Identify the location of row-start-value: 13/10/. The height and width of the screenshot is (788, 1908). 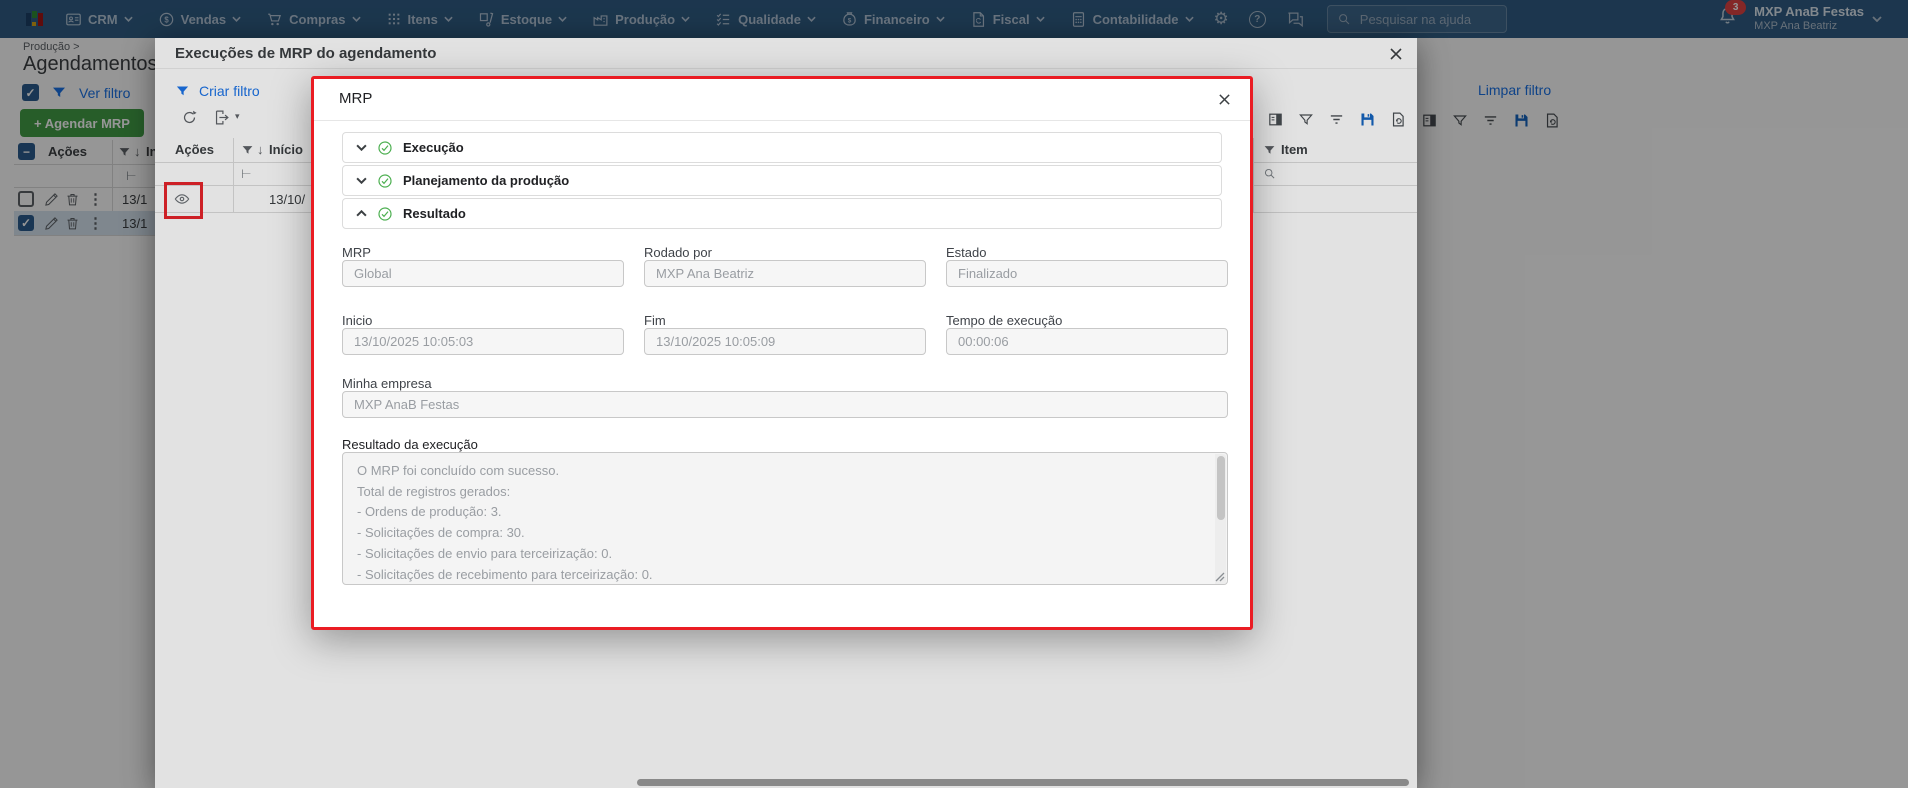
(287, 199).